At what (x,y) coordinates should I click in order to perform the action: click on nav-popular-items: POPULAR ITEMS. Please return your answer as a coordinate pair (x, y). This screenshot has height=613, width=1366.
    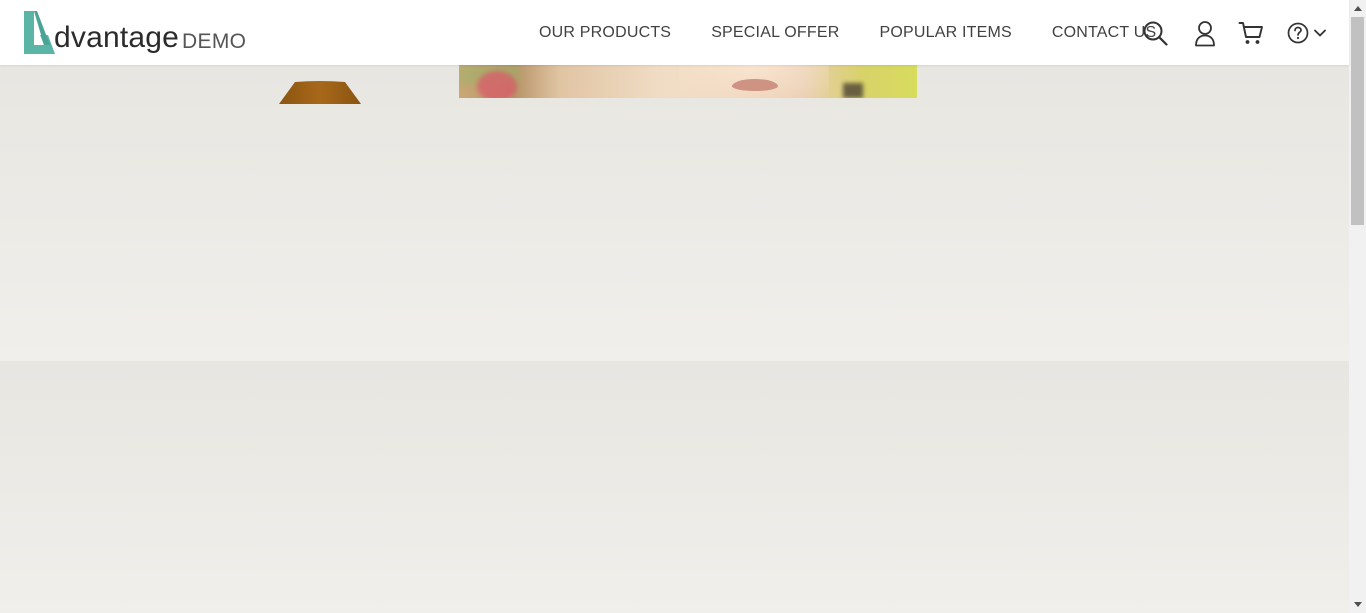
    Looking at the image, I should click on (945, 33).